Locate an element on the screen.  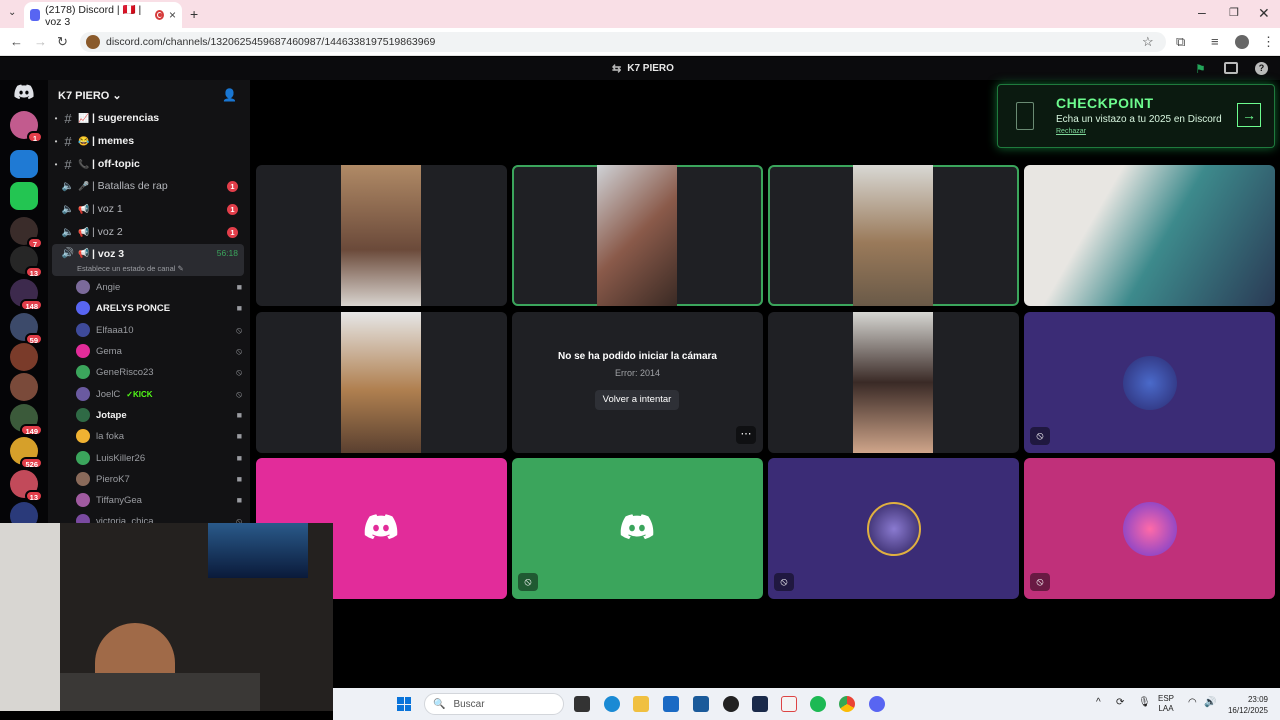
site-info-icon is located at coordinates (93, 42).